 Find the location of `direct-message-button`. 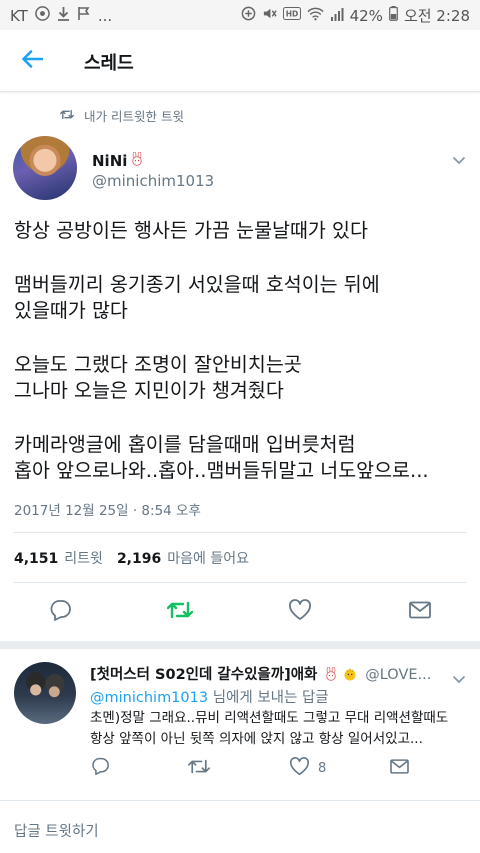

direct-message-button is located at coordinates (420, 612).